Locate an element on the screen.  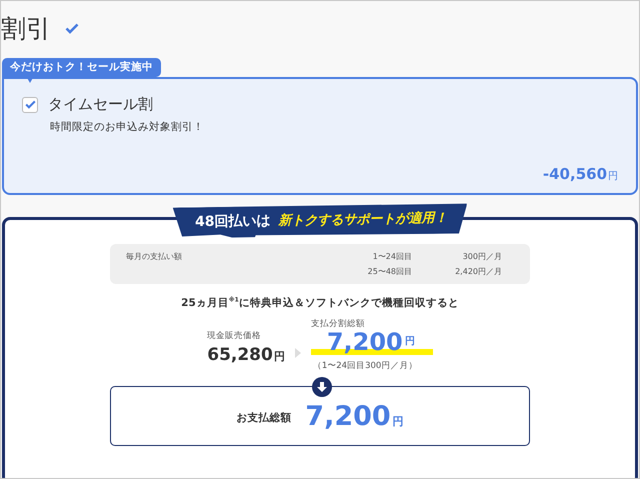
installment-amount: 7,200 is located at coordinates (364, 342).